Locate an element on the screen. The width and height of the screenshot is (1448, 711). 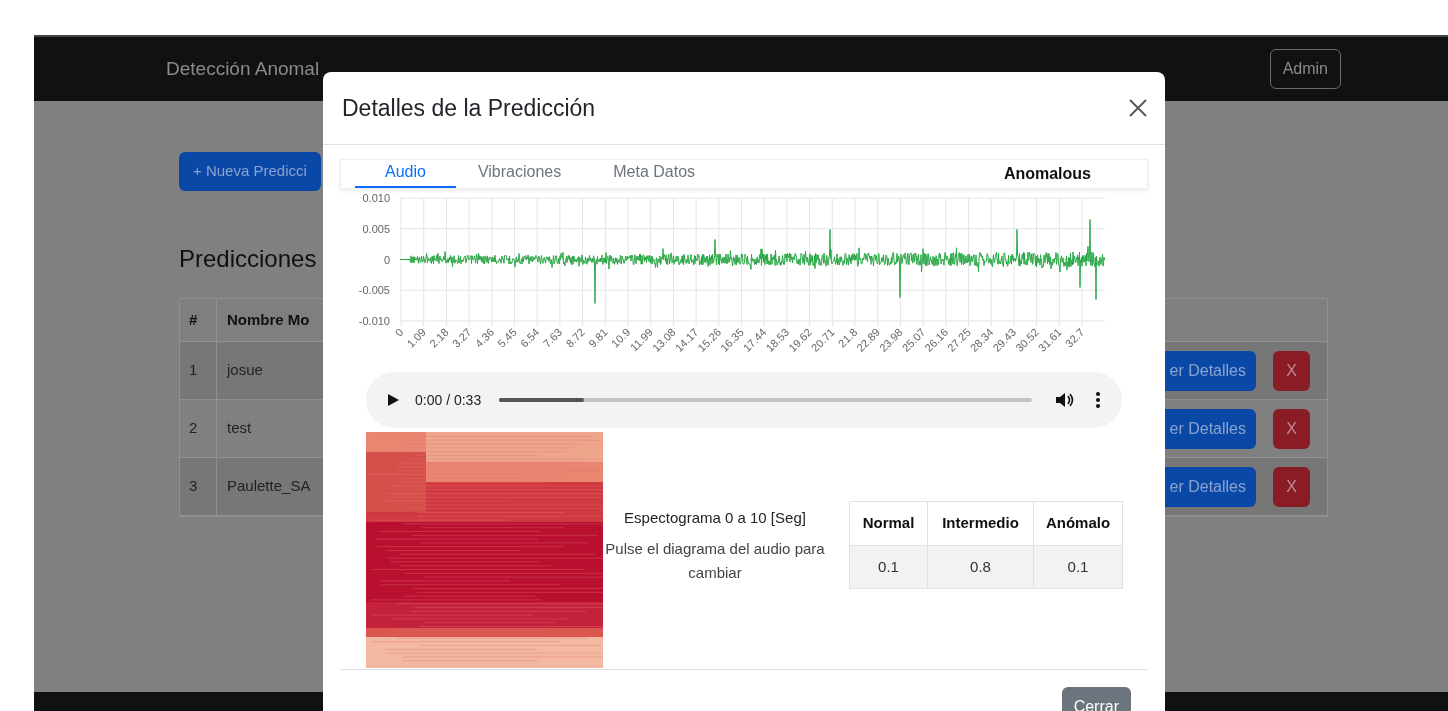
volume-icon is located at coordinates (1065, 400).